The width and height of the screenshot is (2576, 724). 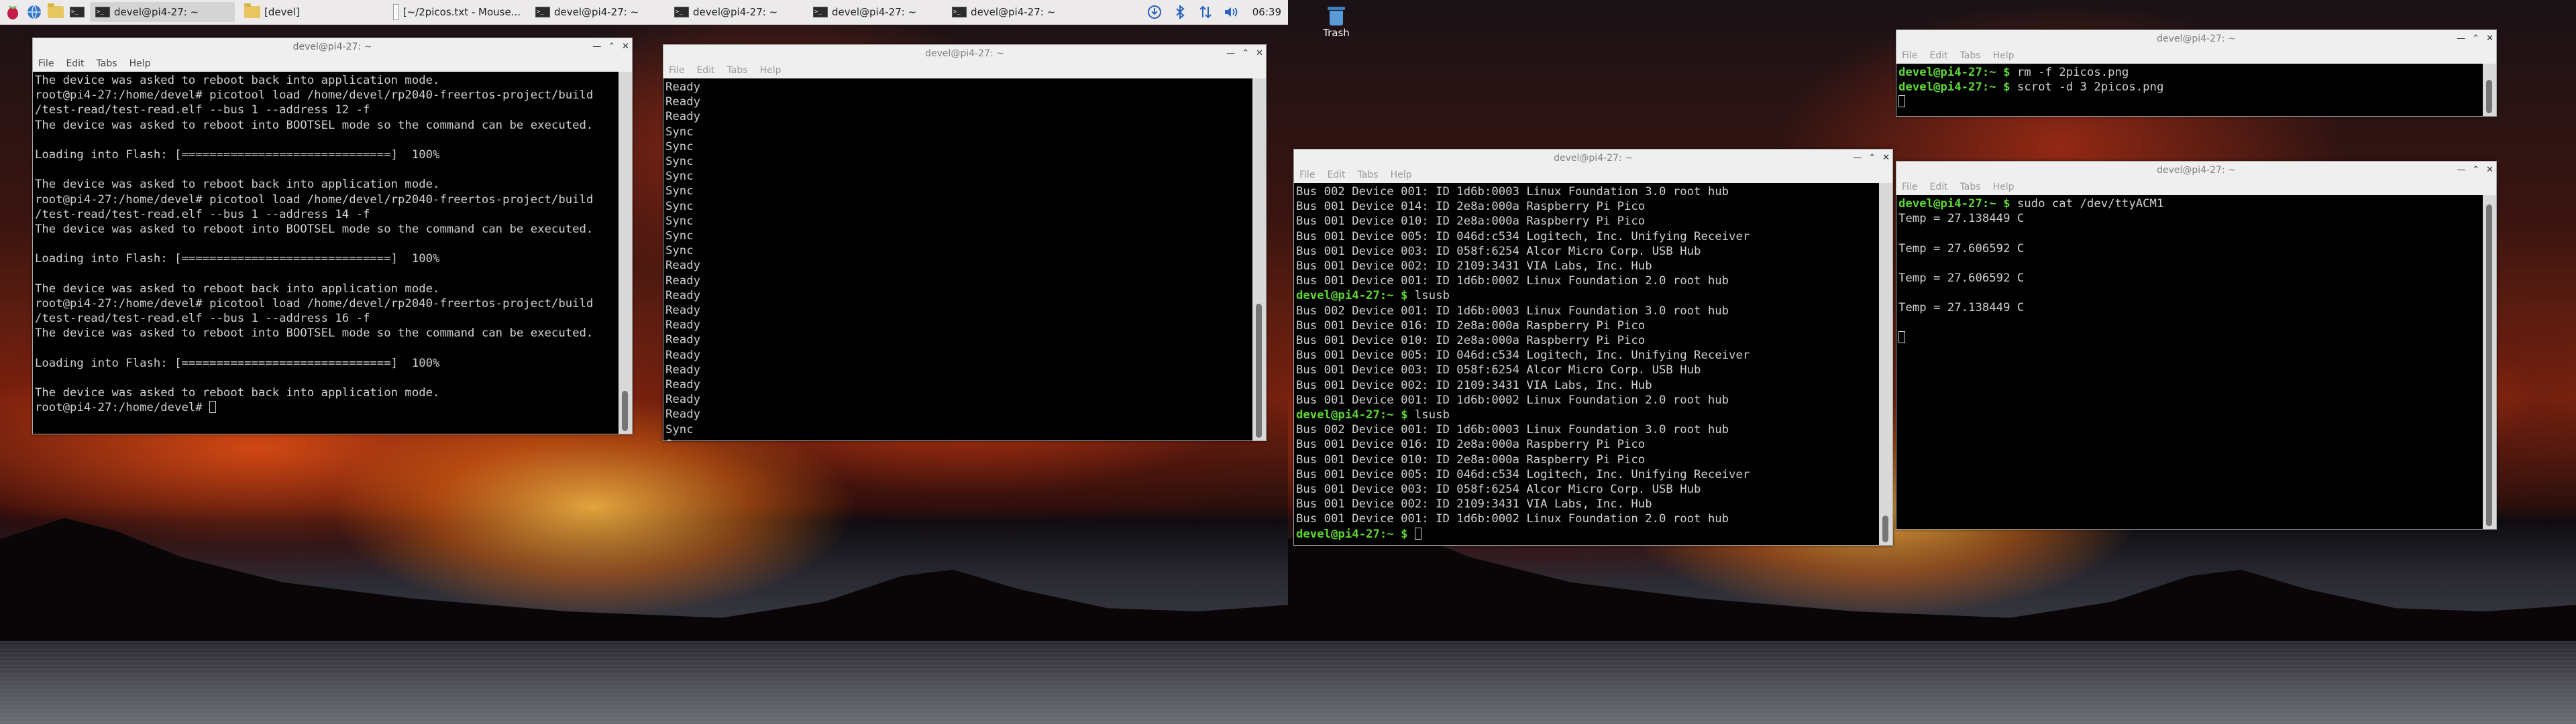 What do you see at coordinates (1180, 12) in the screenshot?
I see `bluetooth-icon` at bounding box center [1180, 12].